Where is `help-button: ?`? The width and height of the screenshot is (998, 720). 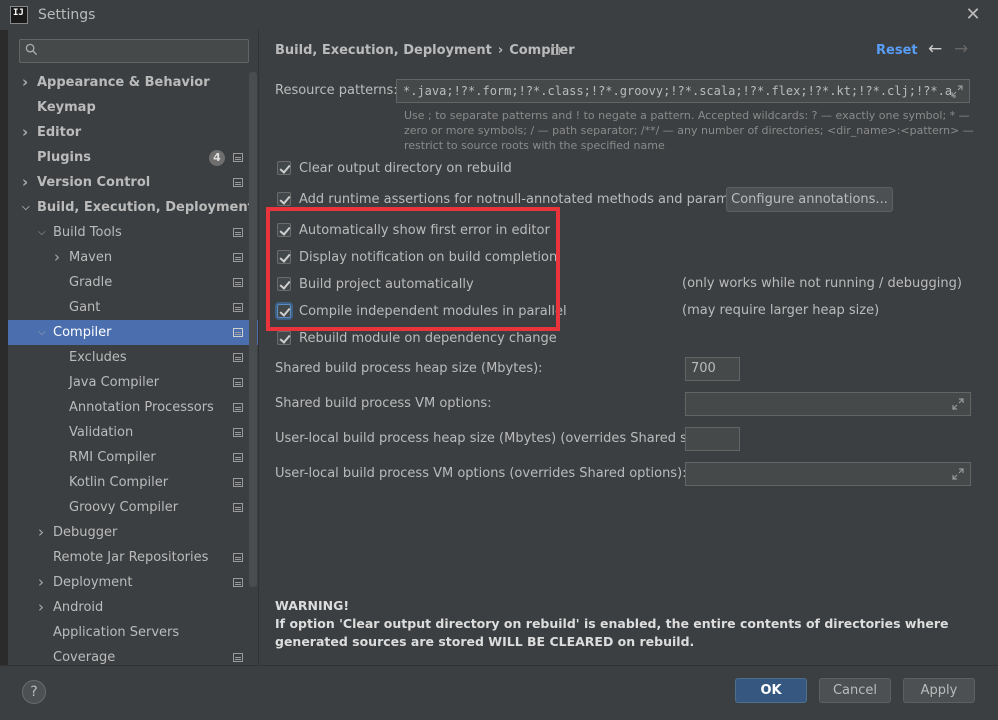 help-button: ? is located at coordinates (34, 692).